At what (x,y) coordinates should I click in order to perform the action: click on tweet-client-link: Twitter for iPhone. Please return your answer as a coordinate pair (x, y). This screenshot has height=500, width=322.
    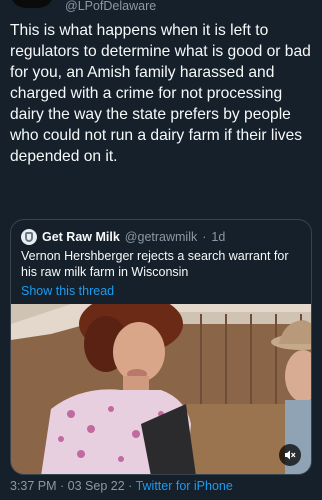
    Looking at the image, I should click on (184, 486).